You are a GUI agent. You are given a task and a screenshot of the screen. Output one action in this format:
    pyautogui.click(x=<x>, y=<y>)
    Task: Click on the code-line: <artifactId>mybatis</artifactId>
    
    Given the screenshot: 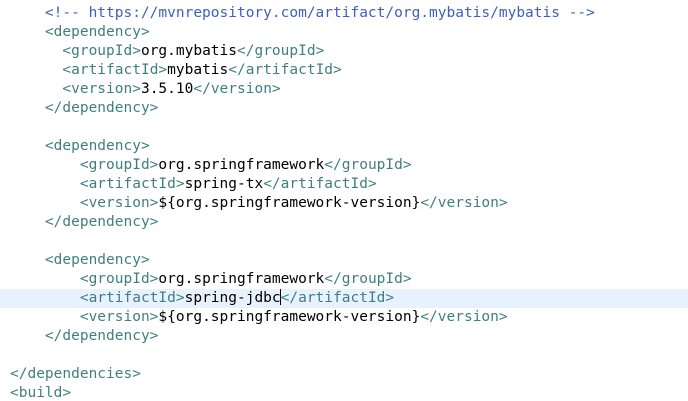 What is the action you would take?
    pyautogui.click(x=344, y=70)
    